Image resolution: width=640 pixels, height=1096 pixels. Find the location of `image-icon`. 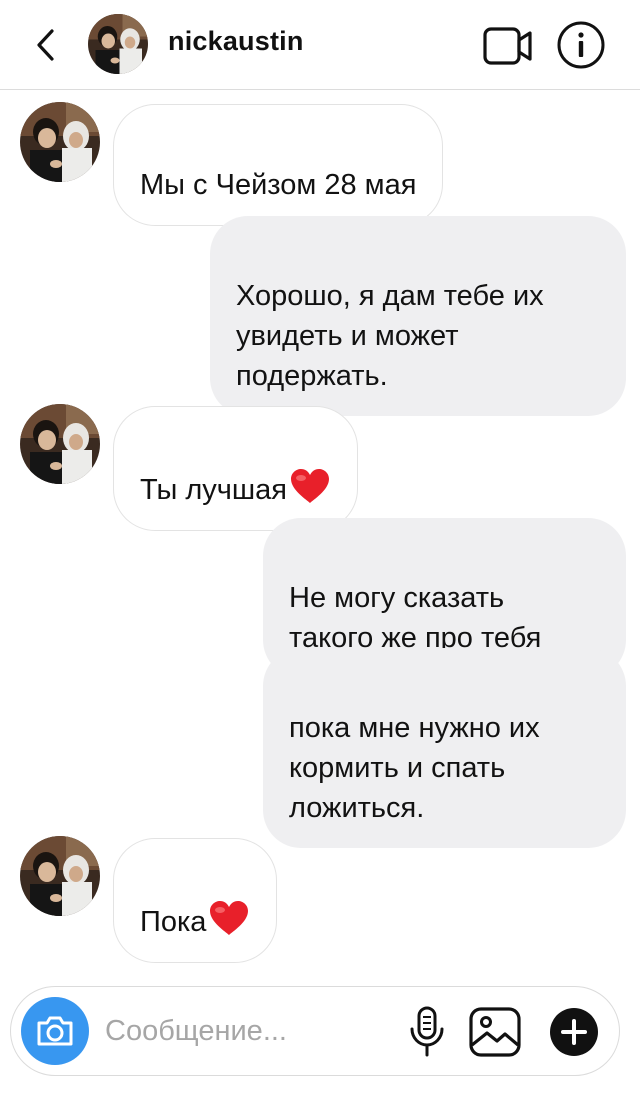

image-icon is located at coordinates (495, 1032).